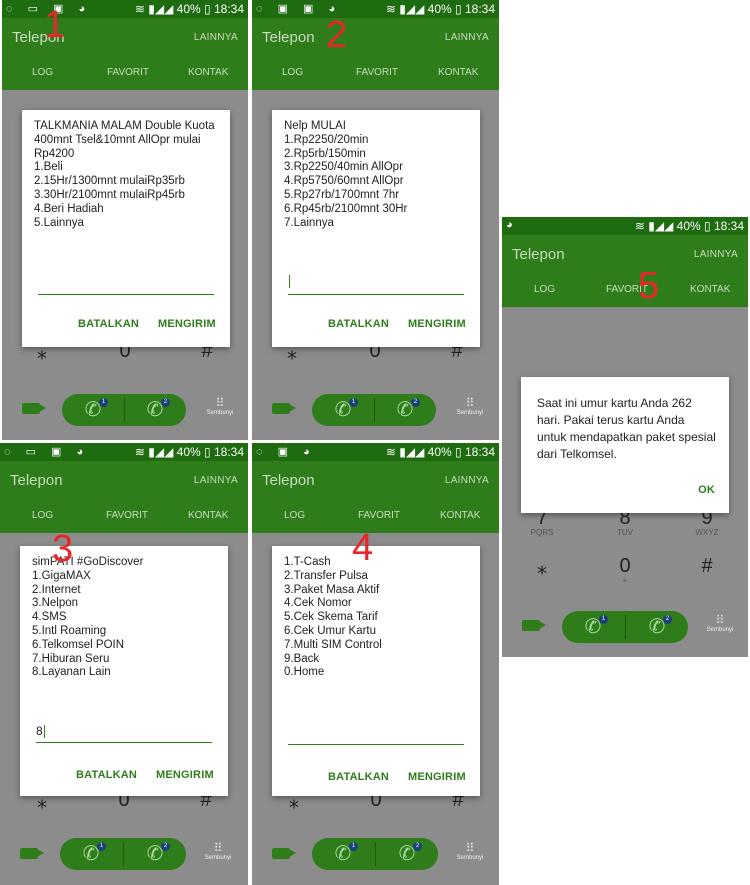  Describe the element at coordinates (706, 490) in the screenshot. I see `ok-button: OK` at that location.